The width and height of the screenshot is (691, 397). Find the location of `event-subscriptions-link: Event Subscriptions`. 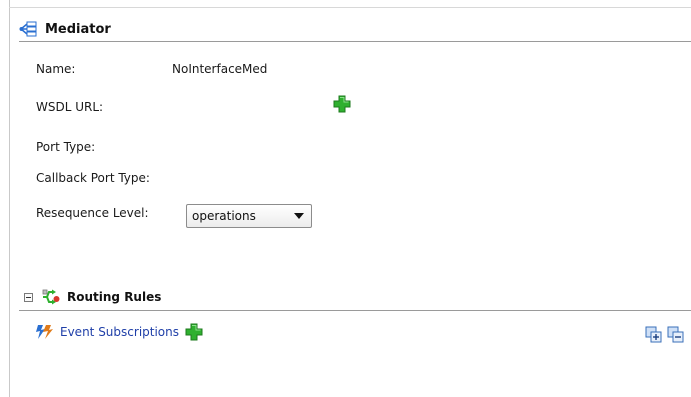

event-subscriptions-link: Event Subscriptions is located at coordinates (119, 332).